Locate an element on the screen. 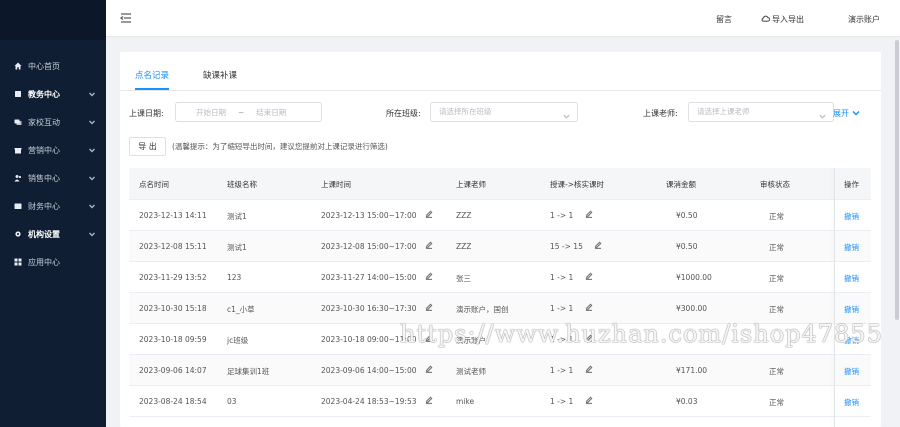  cell-class-name: 123 is located at coordinates (234, 277).